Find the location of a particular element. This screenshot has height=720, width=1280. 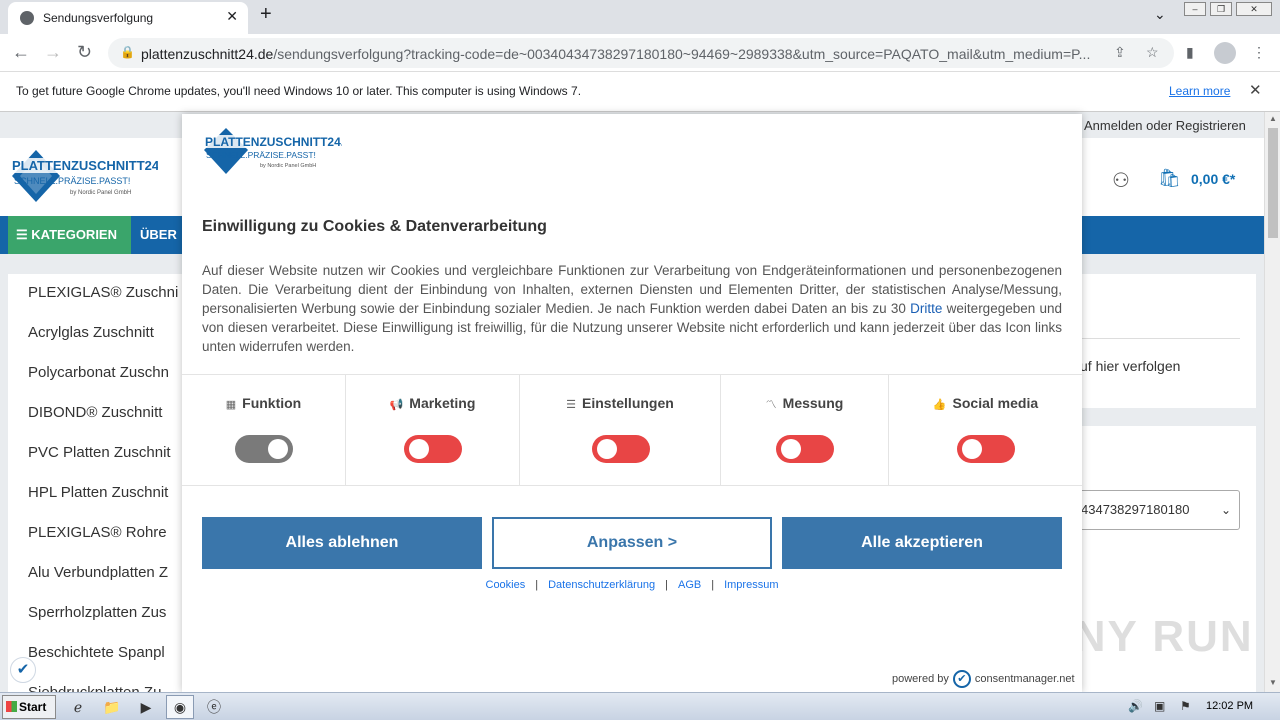

third-parties-link: Dritte is located at coordinates (926, 308).